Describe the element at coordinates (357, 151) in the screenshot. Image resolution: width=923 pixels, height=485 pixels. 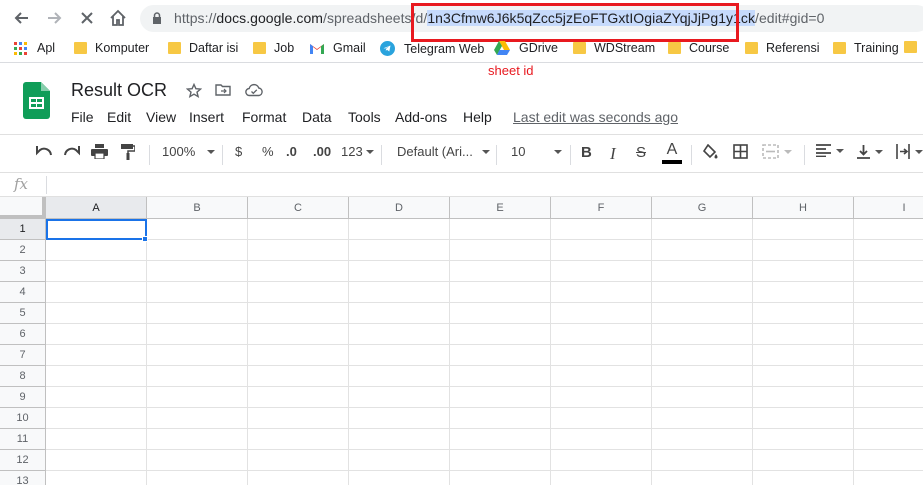
I see `more-formats-button: 123` at that location.